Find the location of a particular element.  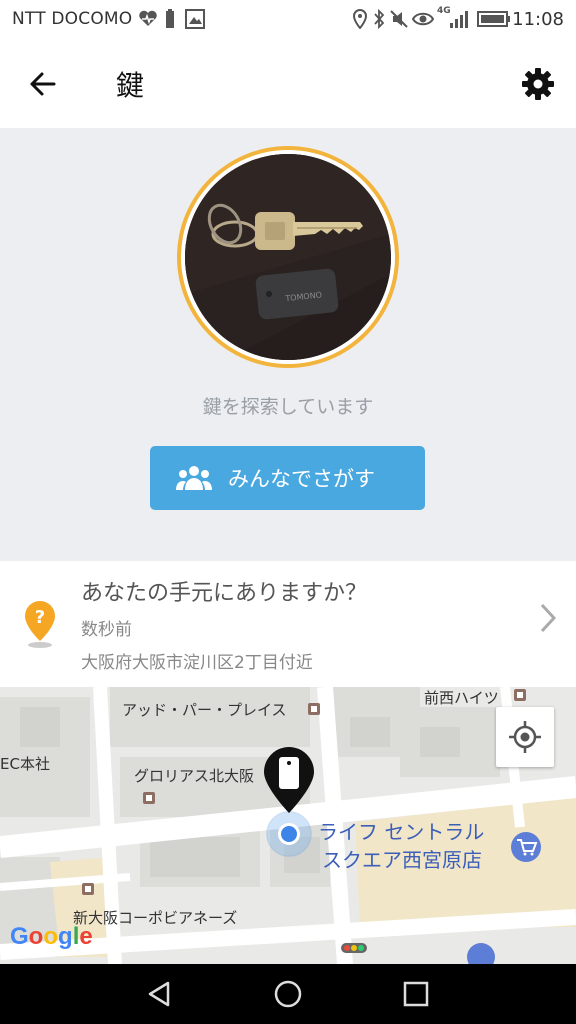

carrier-name: NTT DOCOMO is located at coordinates (72, 19).